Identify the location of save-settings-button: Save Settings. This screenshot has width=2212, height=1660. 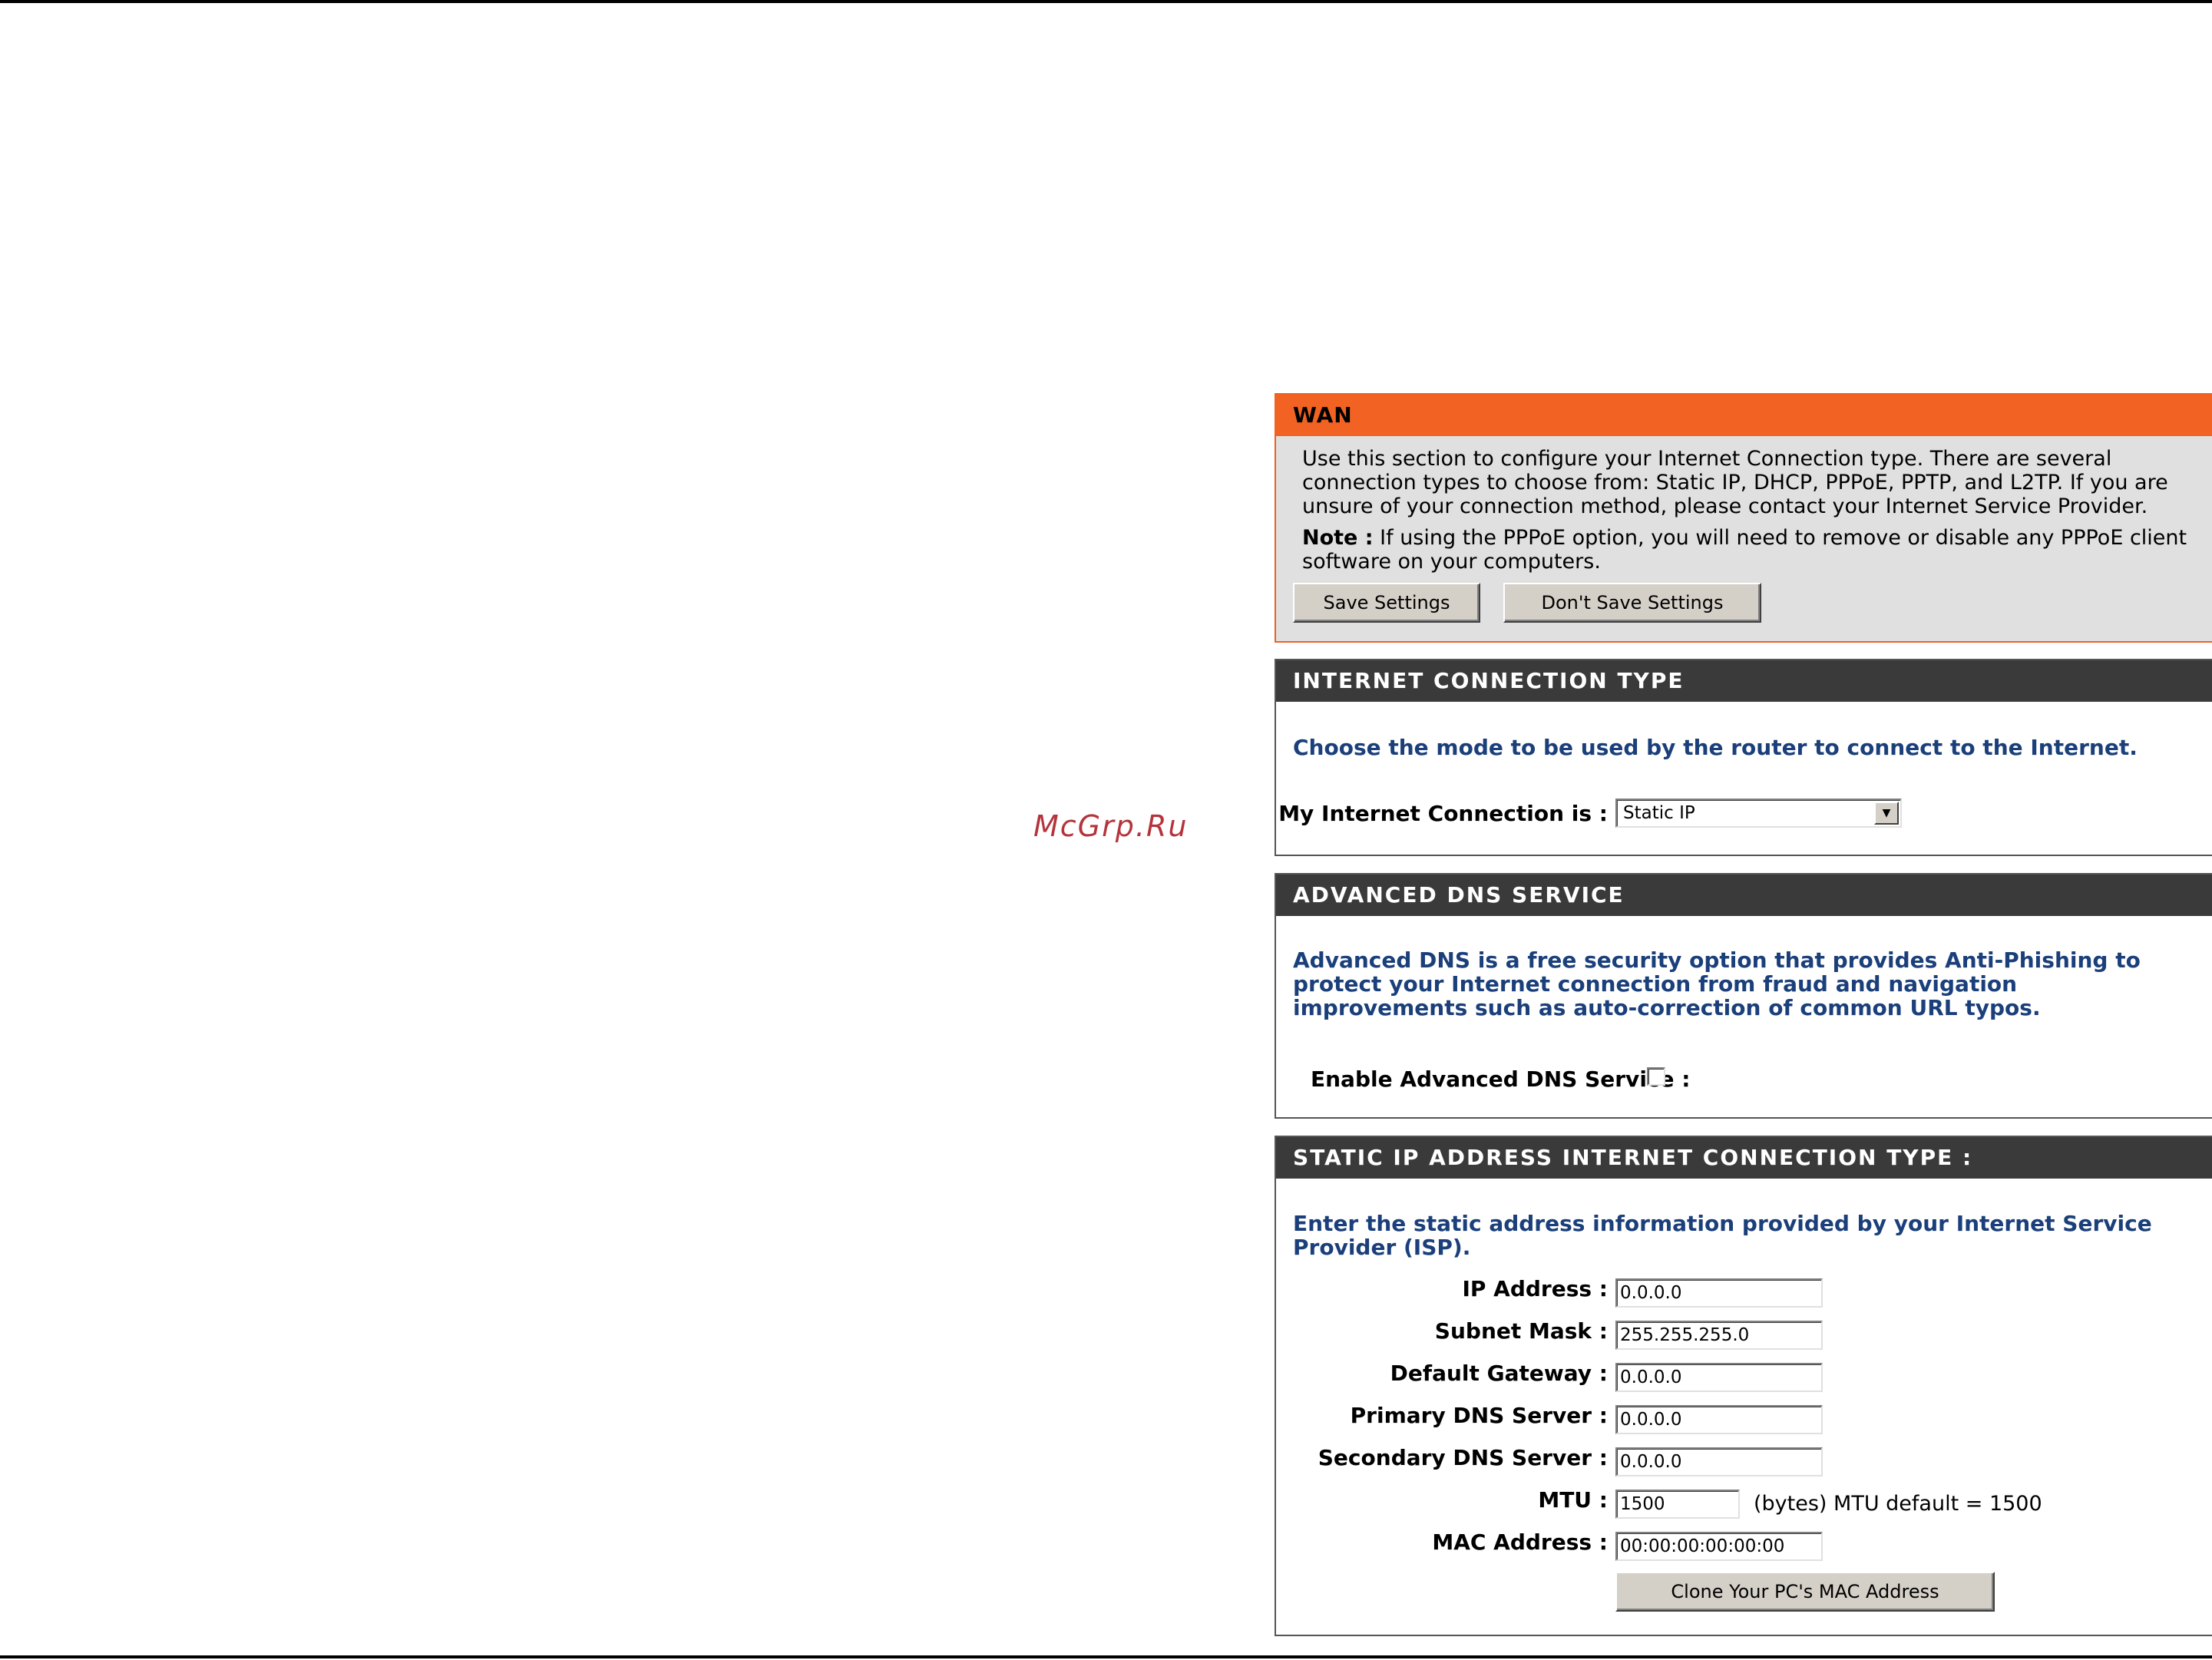
(1386, 603).